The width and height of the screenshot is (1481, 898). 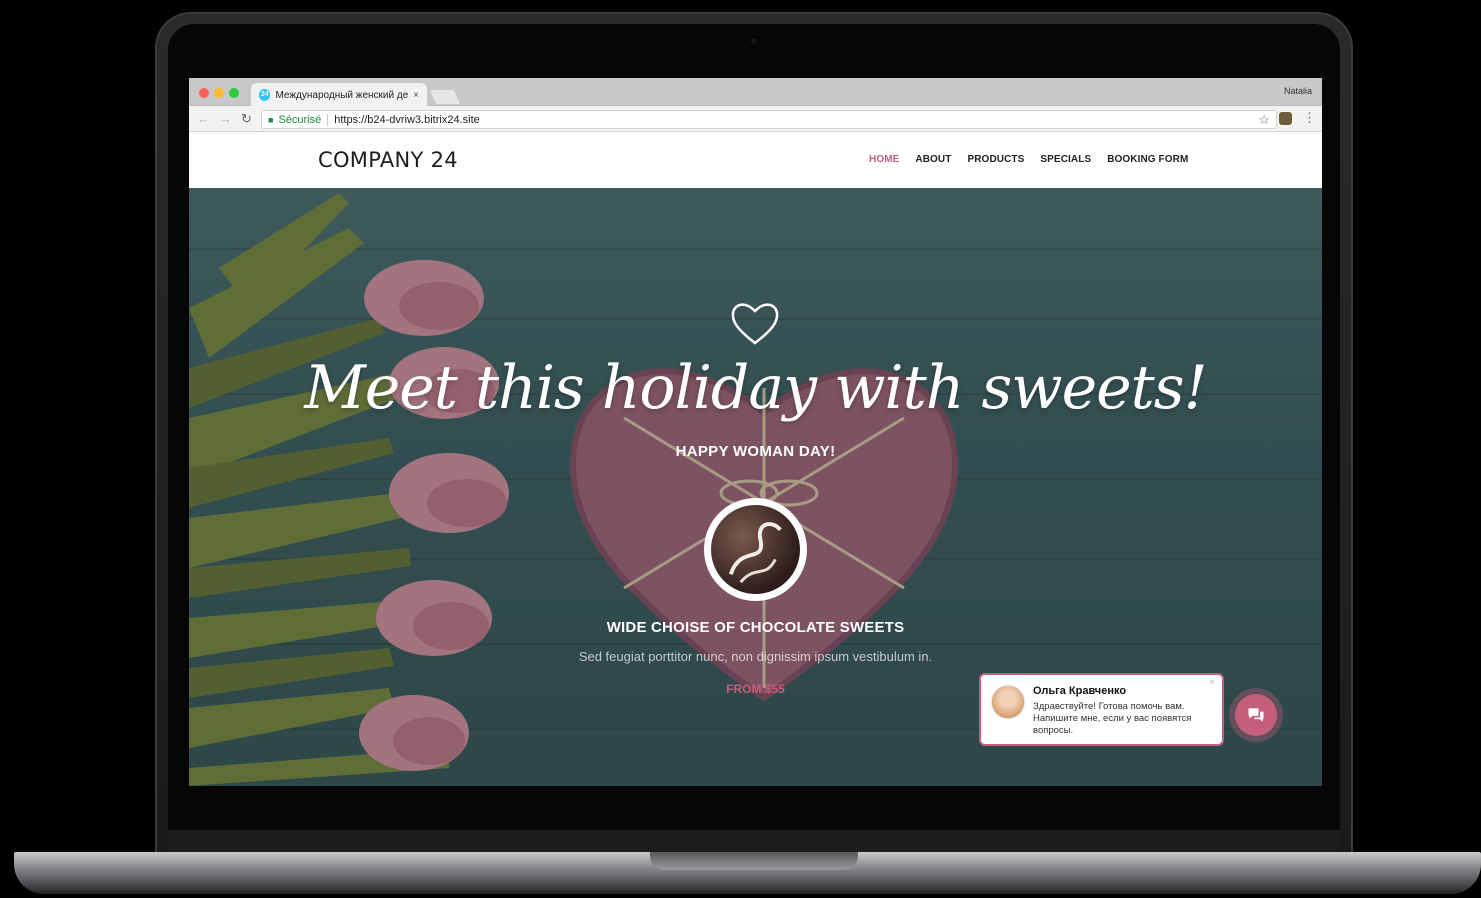 What do you see at coordinates (1264, 120) in the screenshot?
I see `bookmark-star-icon: ☆` at bounding box center [1264, 120].